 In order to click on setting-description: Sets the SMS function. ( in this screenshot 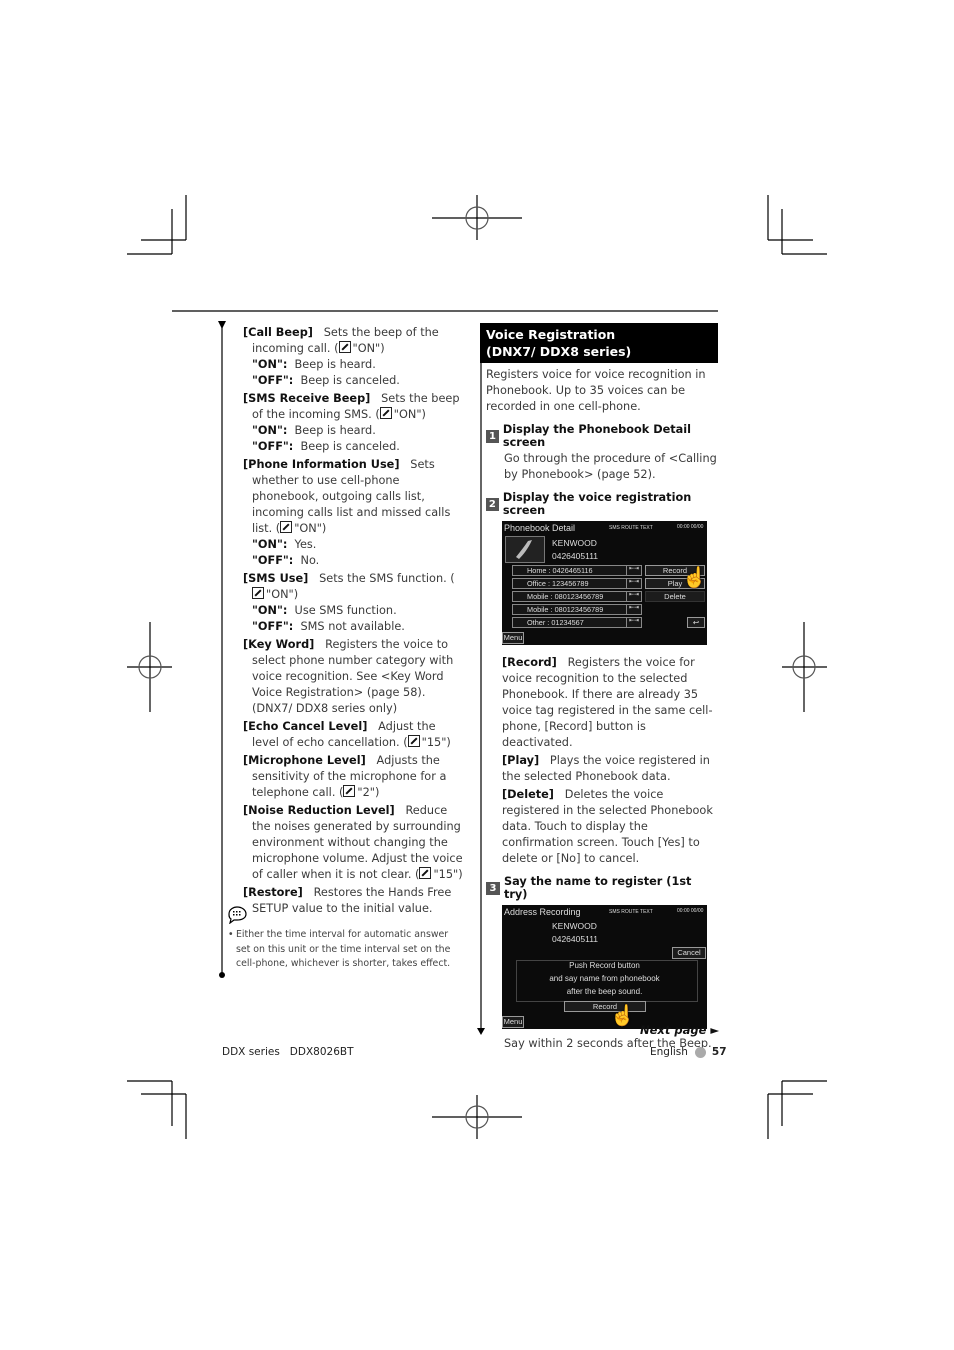, I will do `click(387, 578)`.